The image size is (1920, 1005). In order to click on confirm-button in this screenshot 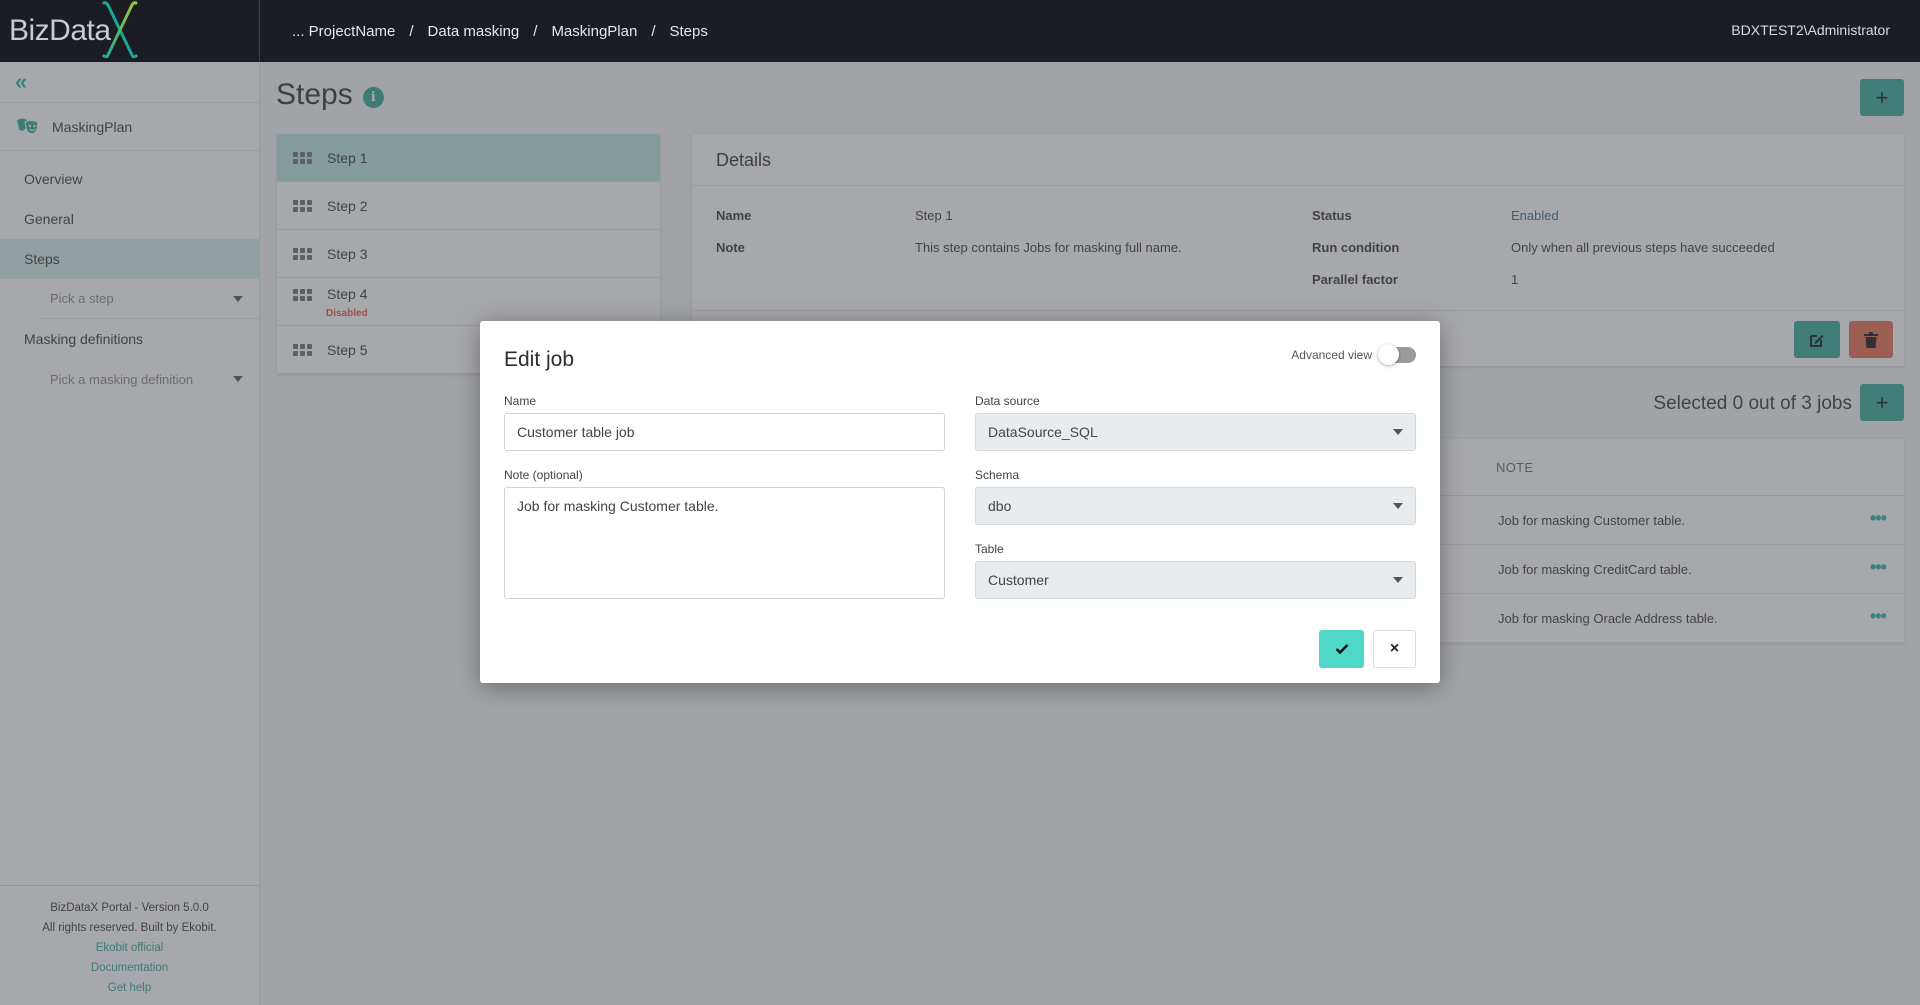, I will do `click(1341, 649)`.